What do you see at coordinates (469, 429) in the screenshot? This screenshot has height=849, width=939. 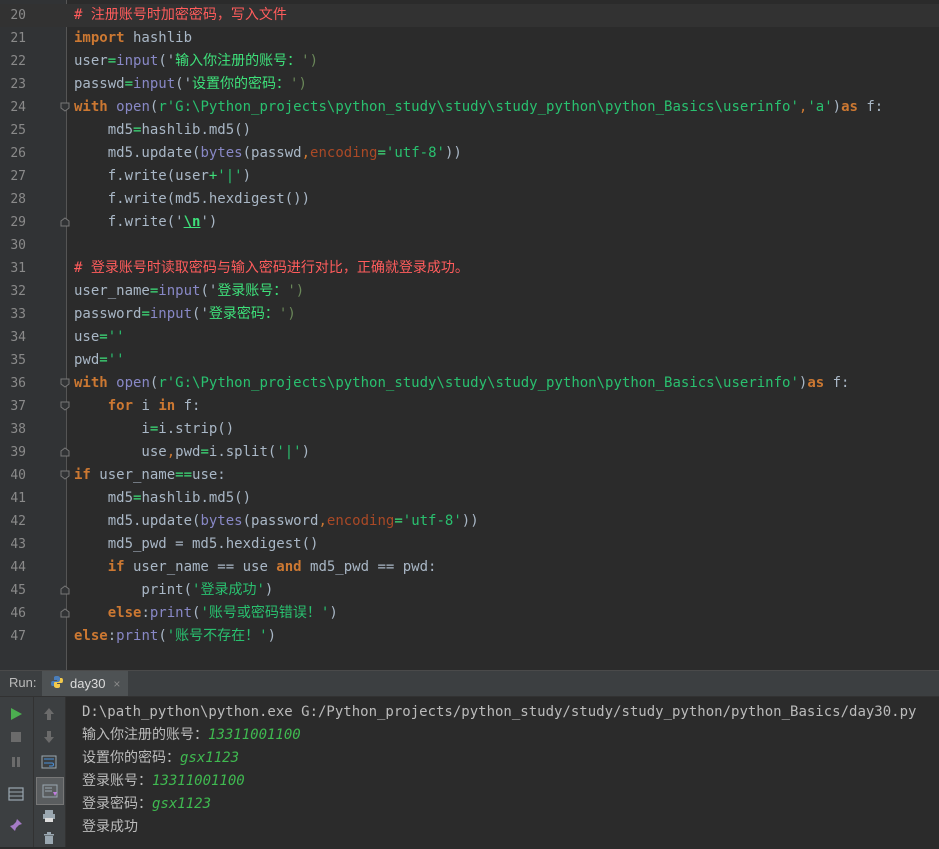 I see `code-line: 38 i=i.strip()` at bounding box center [469, 429].